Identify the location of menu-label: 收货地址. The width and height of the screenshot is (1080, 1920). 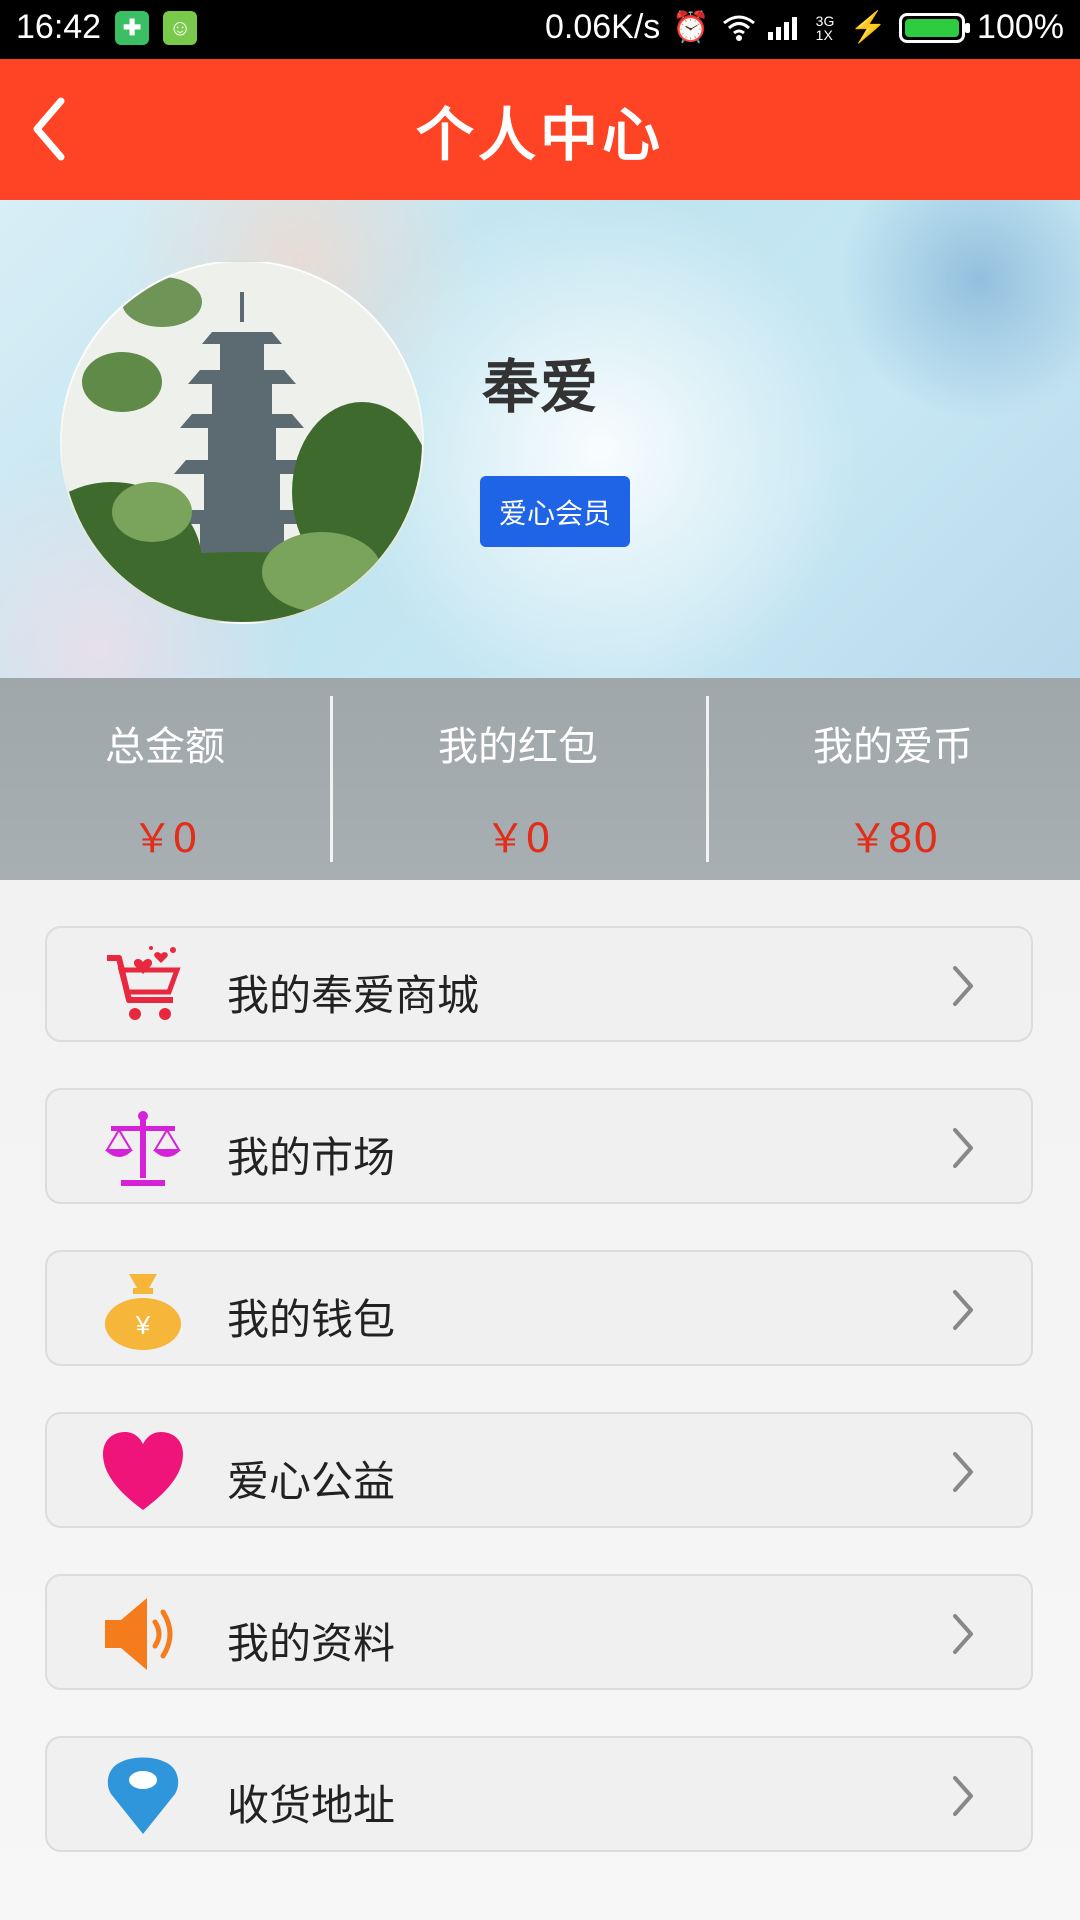
(311, 1805).